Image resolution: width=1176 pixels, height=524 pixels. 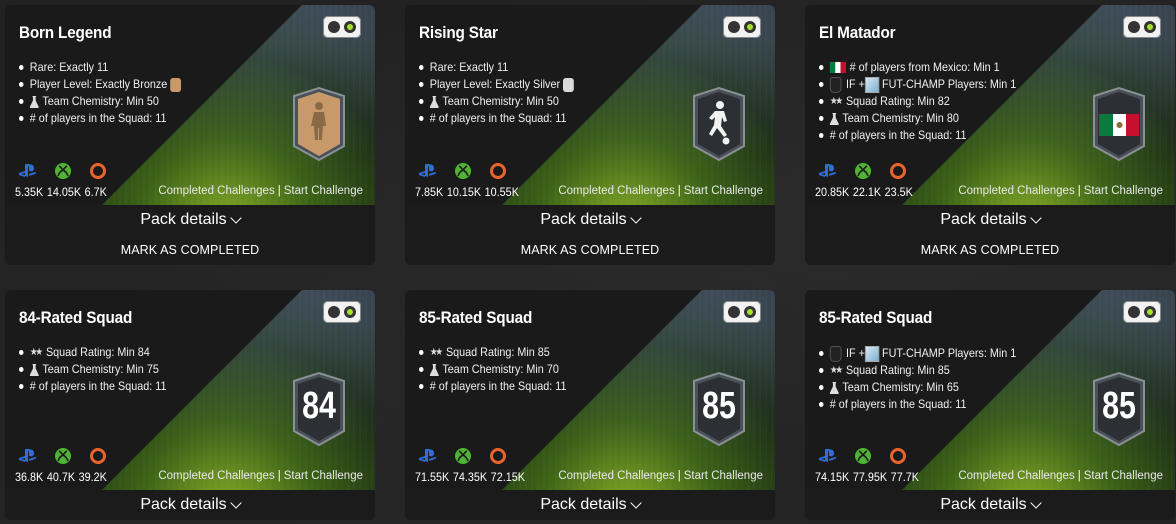 What do you see at coordinates (65, 32) in the screenshot?
I see `card-title: Born Legend` at bounding box center [65, 32].